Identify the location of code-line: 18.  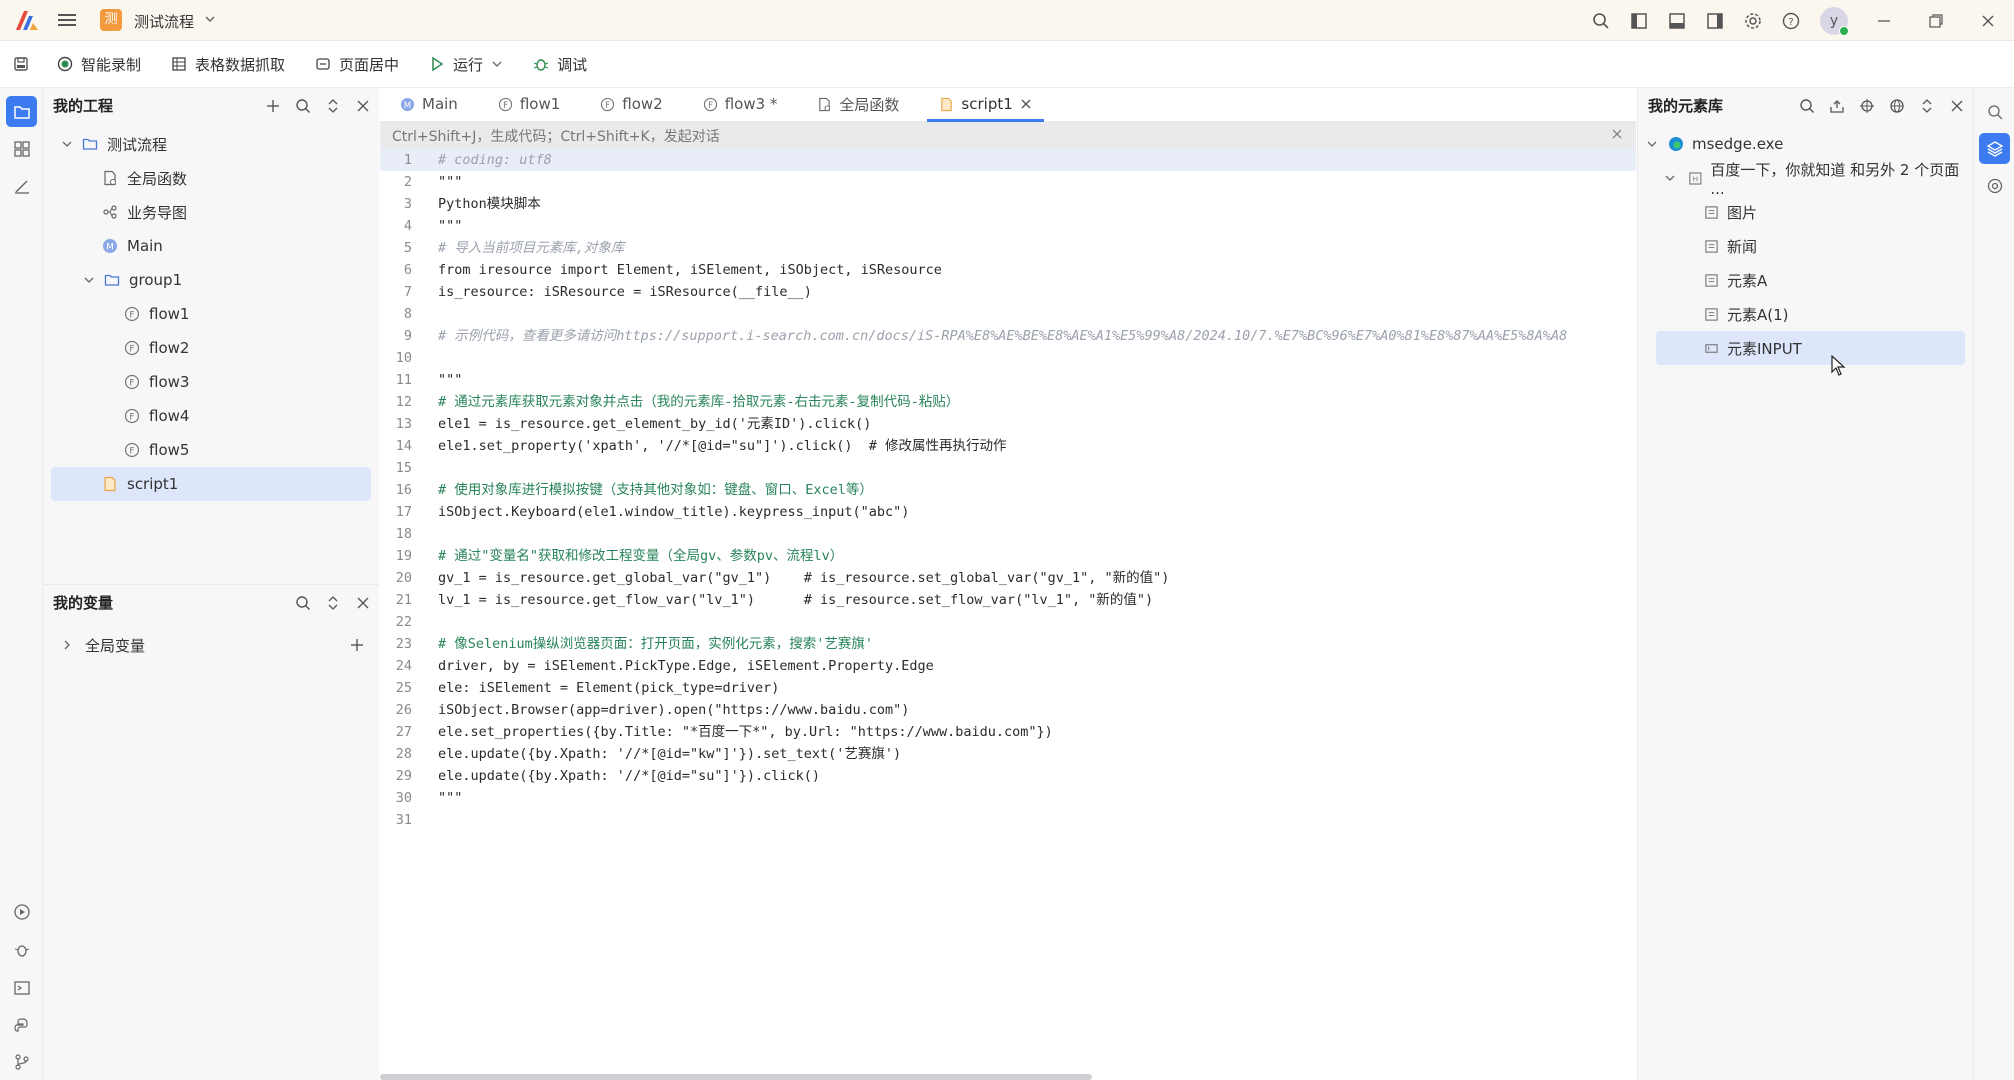
(1008, 534).